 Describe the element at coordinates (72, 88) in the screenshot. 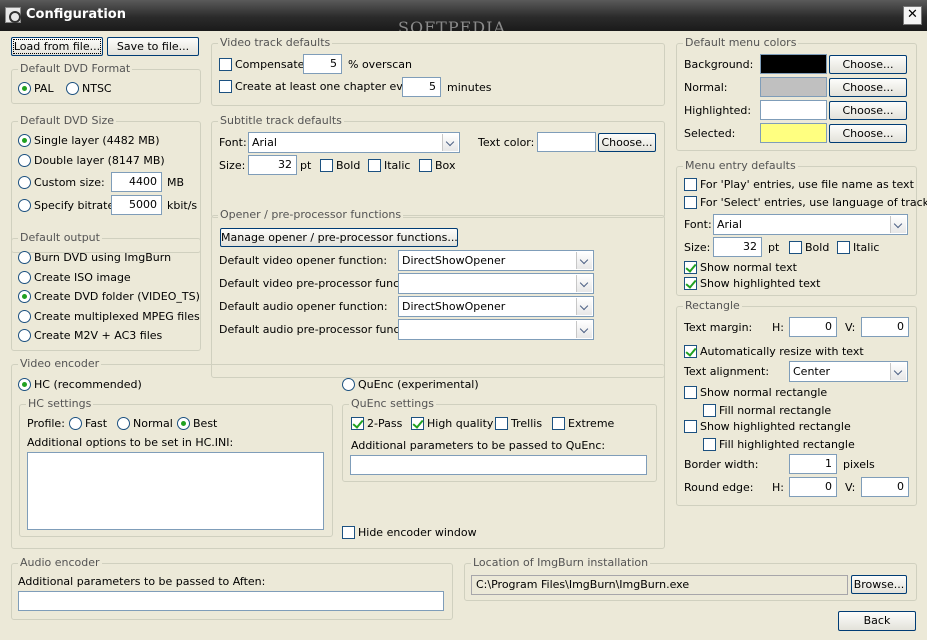

I see `ntsc-radio` at that location.